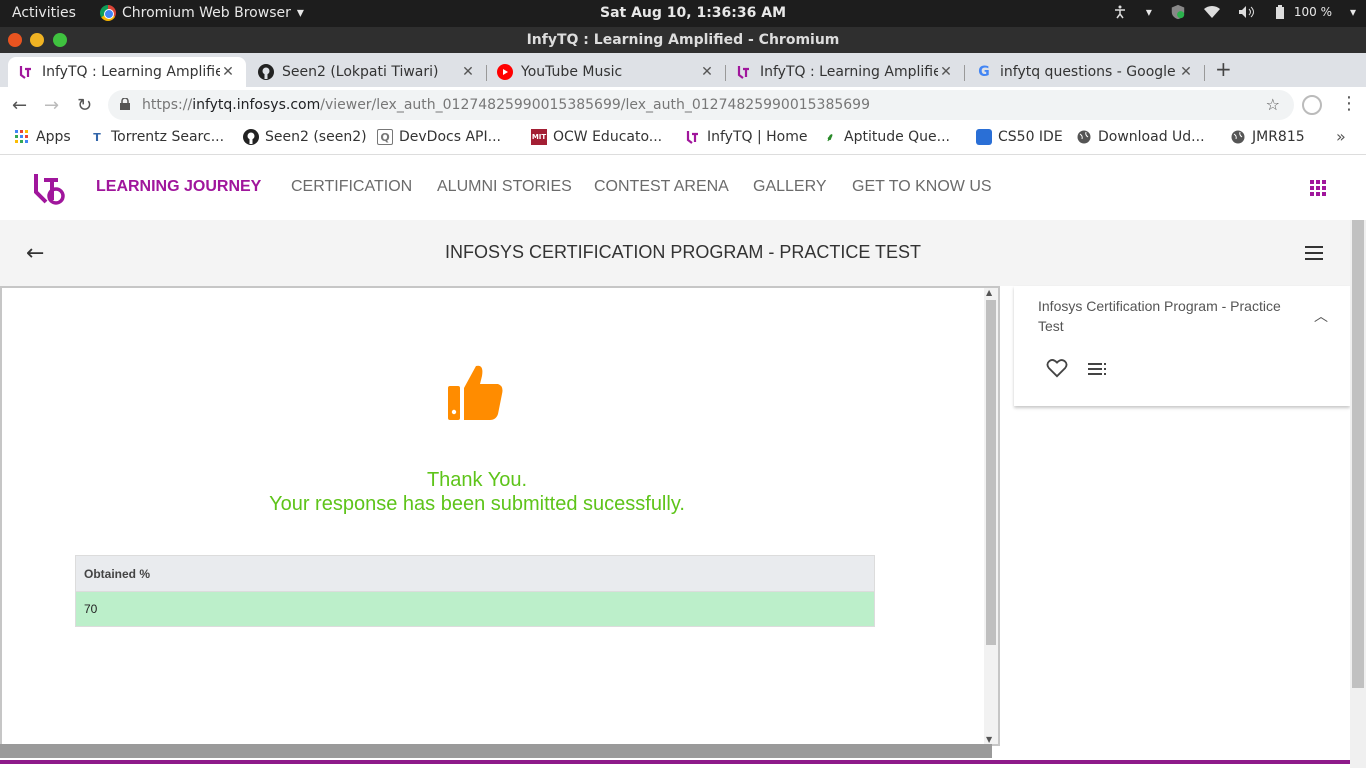 The height and width of the screenshot is (768, 1366). I want to click on nav-get-to-know-us: GET TO KNOW US, so click(922, 187).